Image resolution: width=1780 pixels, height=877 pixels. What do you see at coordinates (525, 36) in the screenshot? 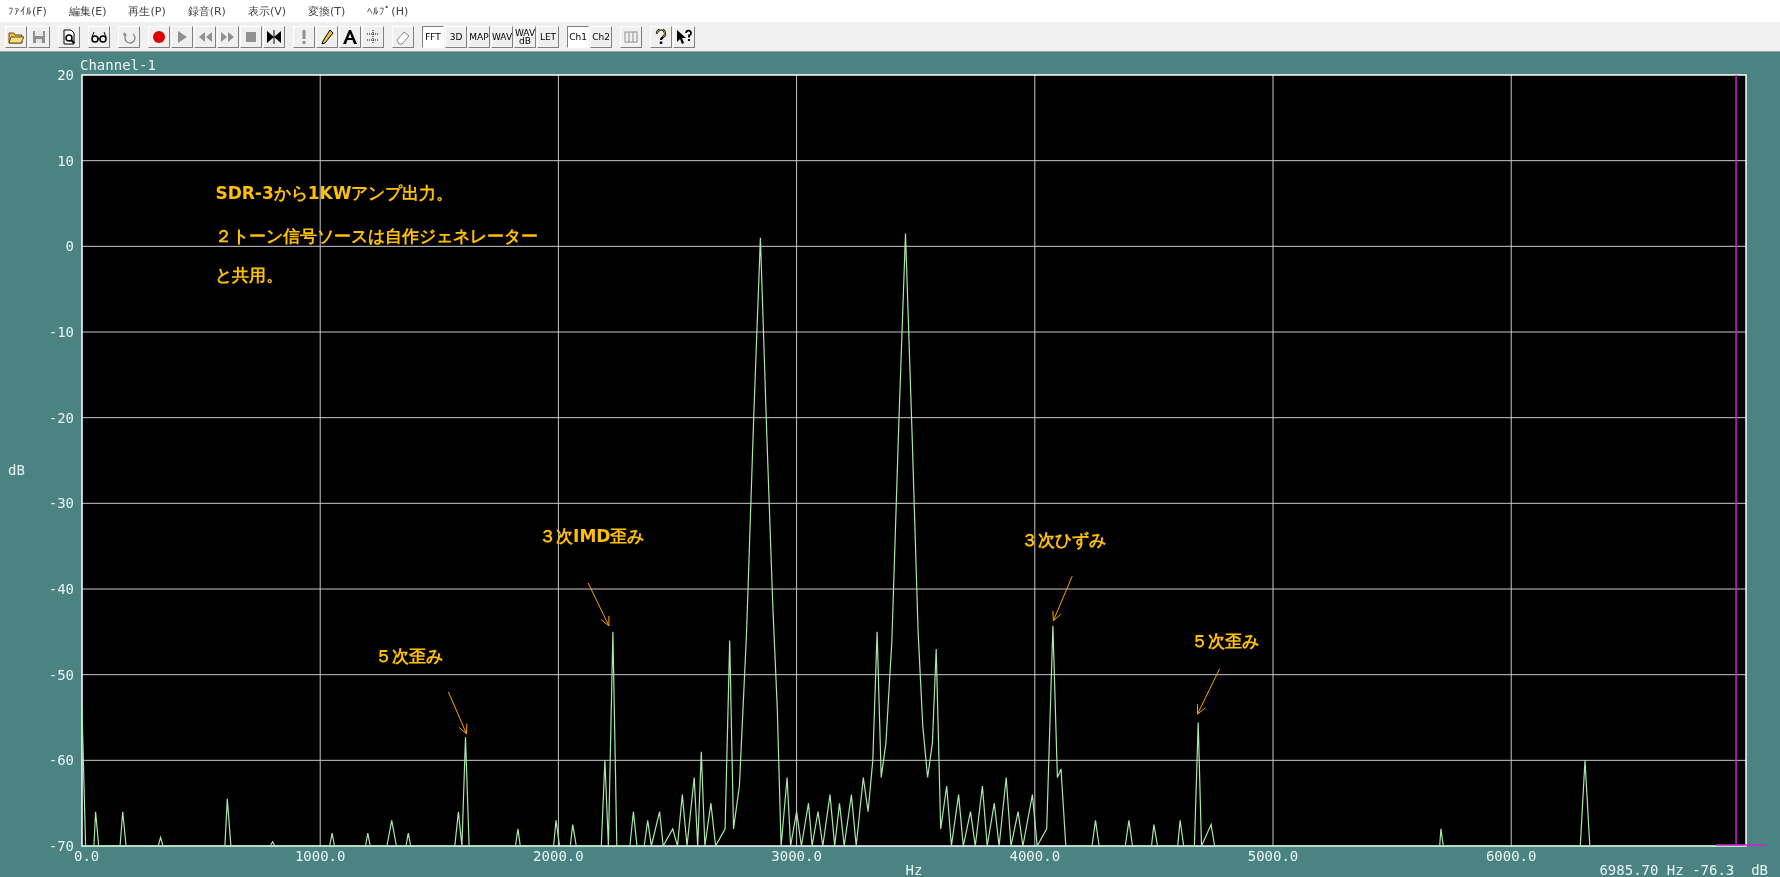
I see `view-button: WAV dB` at bounding box center [525, 36].